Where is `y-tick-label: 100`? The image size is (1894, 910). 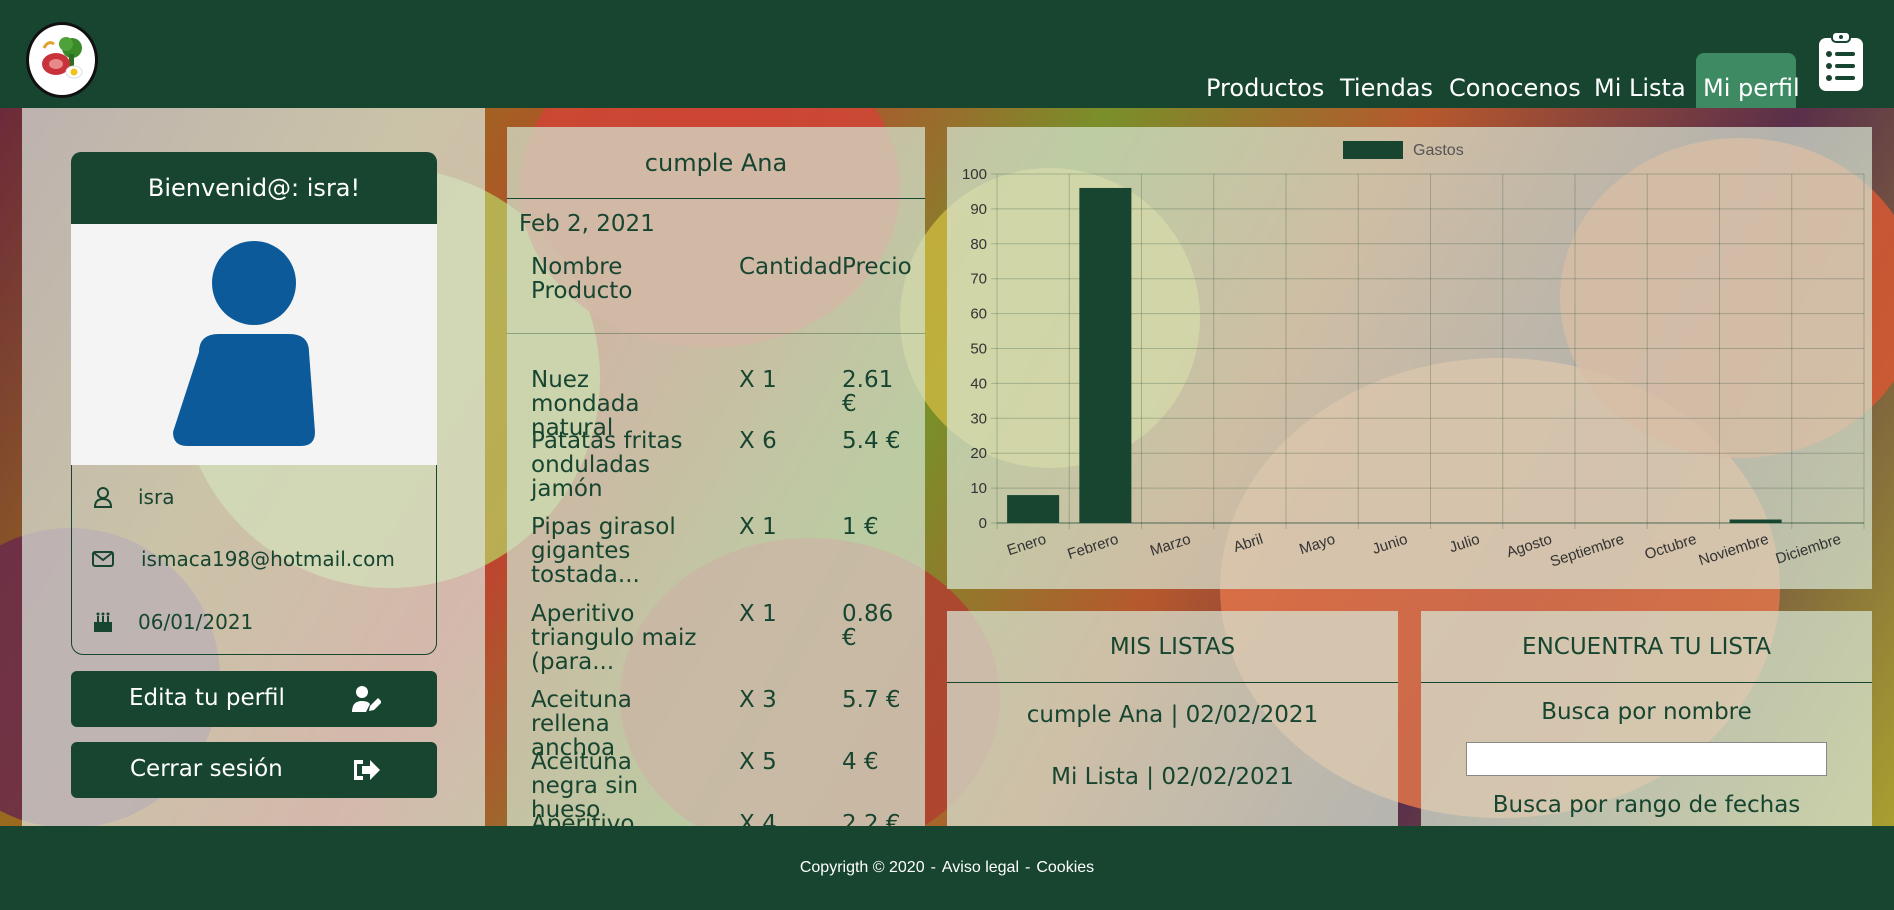 y-tick-label: 100 is located at coordinates (974, 174).